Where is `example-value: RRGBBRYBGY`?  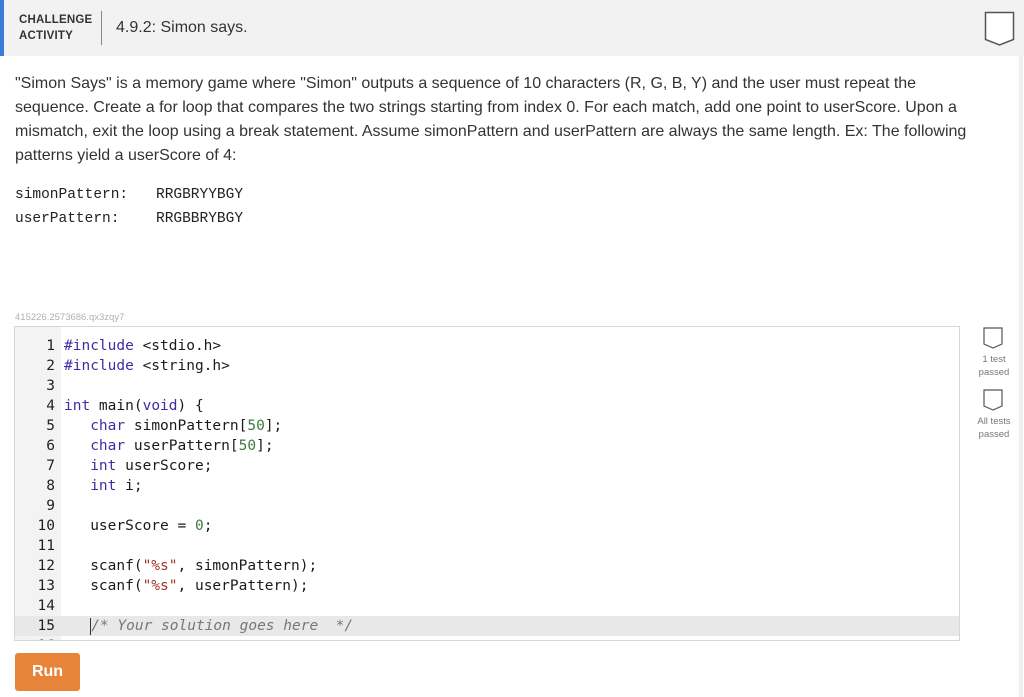
example-value: RRGBBRYBGY is located at coordinates (200, 219).